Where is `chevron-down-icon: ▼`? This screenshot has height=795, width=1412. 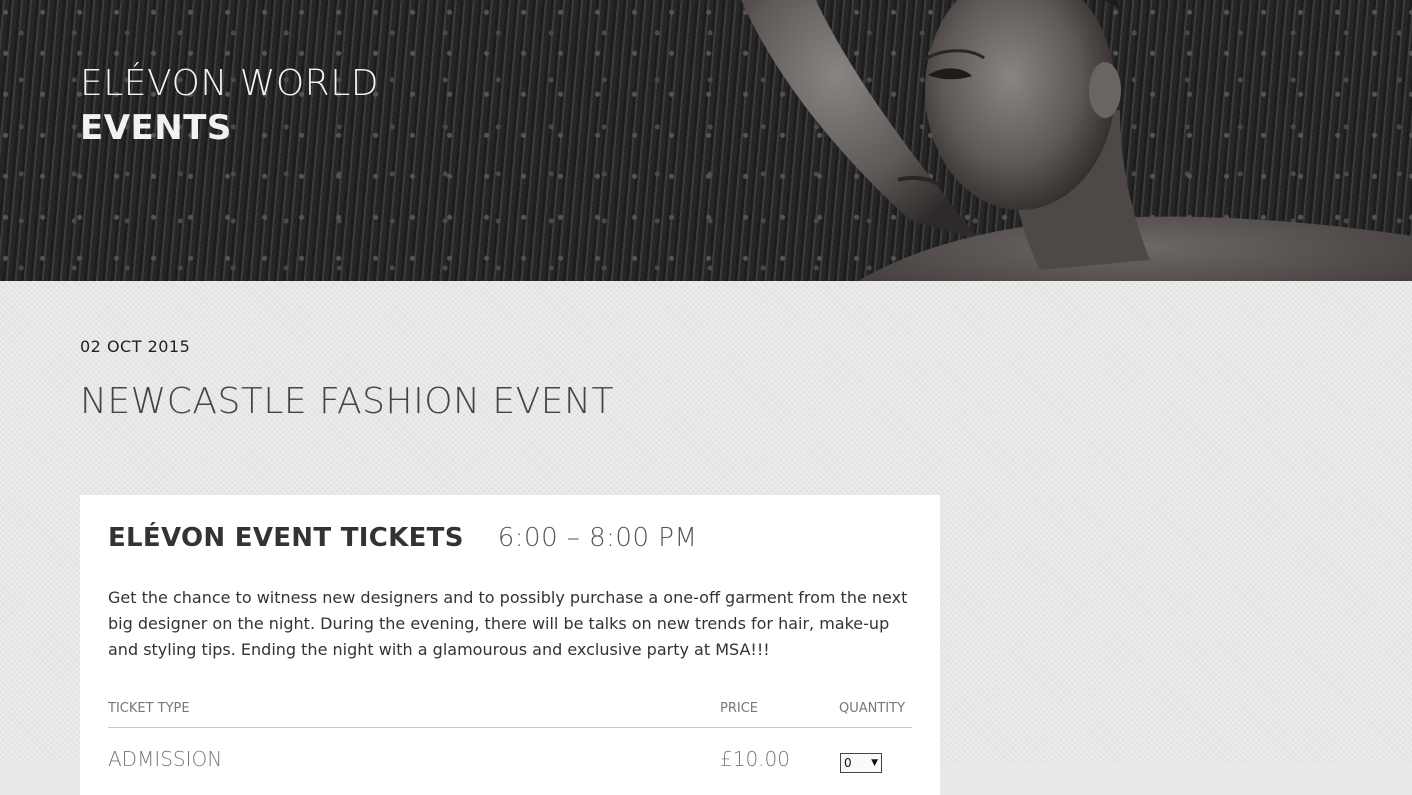 chevron-down-icon: ▼ is located at coordinates (874, 763).